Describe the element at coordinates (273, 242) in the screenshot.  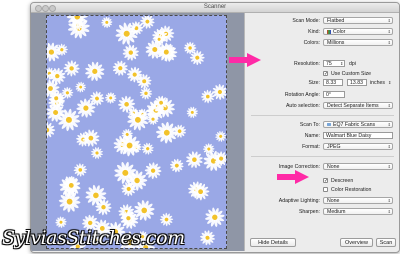
I see `hide-details-button: Hide Details` at that location.